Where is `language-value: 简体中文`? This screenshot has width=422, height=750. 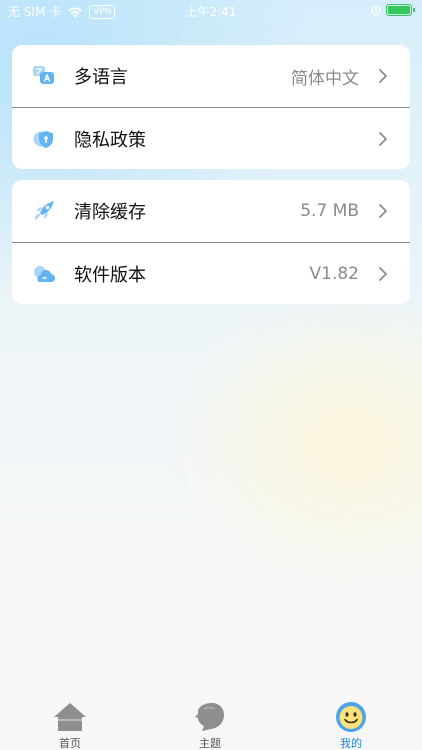 language-value: 简体中文 is located at coordinates (325, 78).